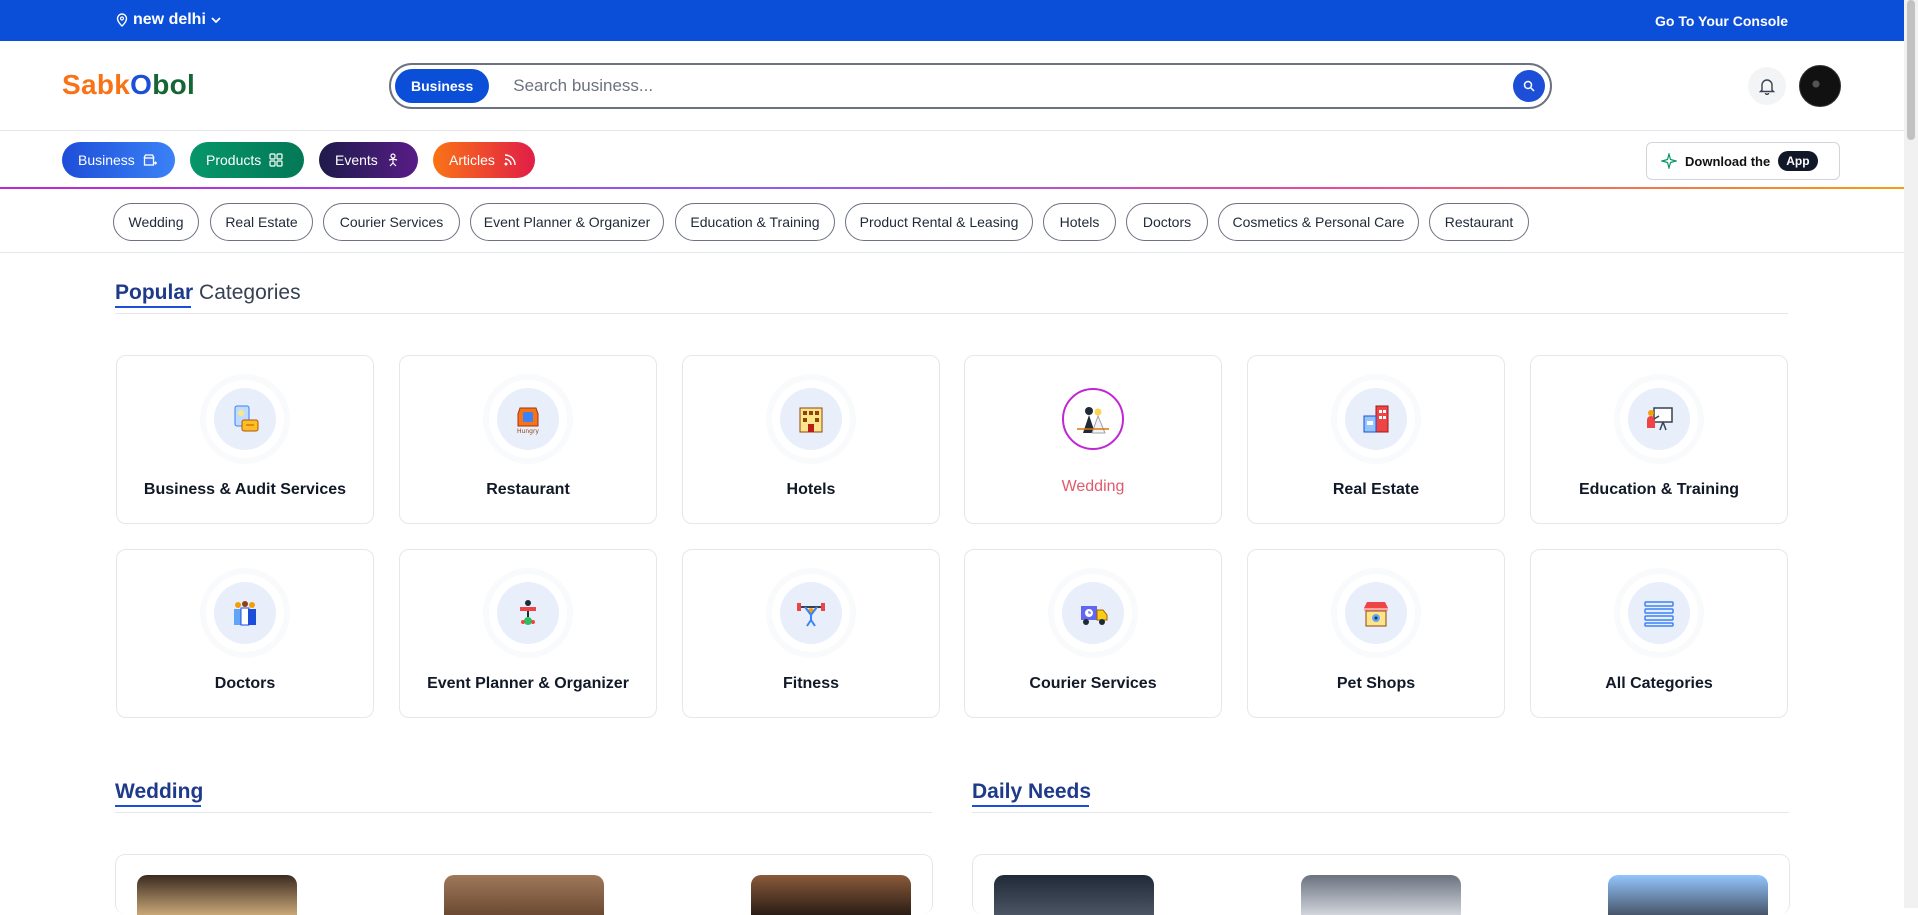 This screenshot has width=1918, height=915. I want to click on chip-hotels: Hotels, so click(1079, 222).